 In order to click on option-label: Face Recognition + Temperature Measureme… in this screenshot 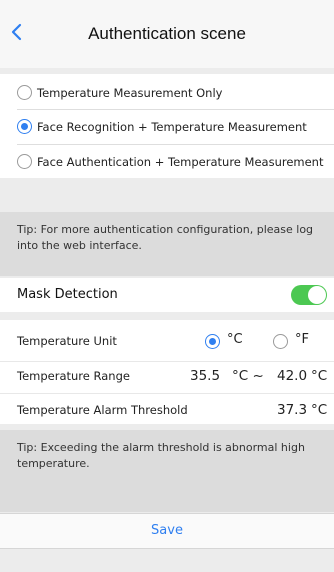, I will do `click(172, 127)`.